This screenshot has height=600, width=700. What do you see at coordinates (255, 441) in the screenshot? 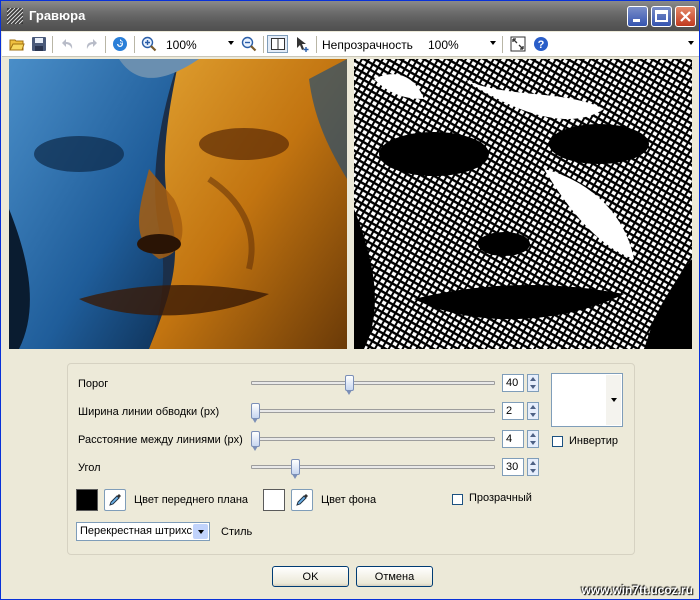
I see `line-spacing-slider-thumb` at bounding box center [255, 441].